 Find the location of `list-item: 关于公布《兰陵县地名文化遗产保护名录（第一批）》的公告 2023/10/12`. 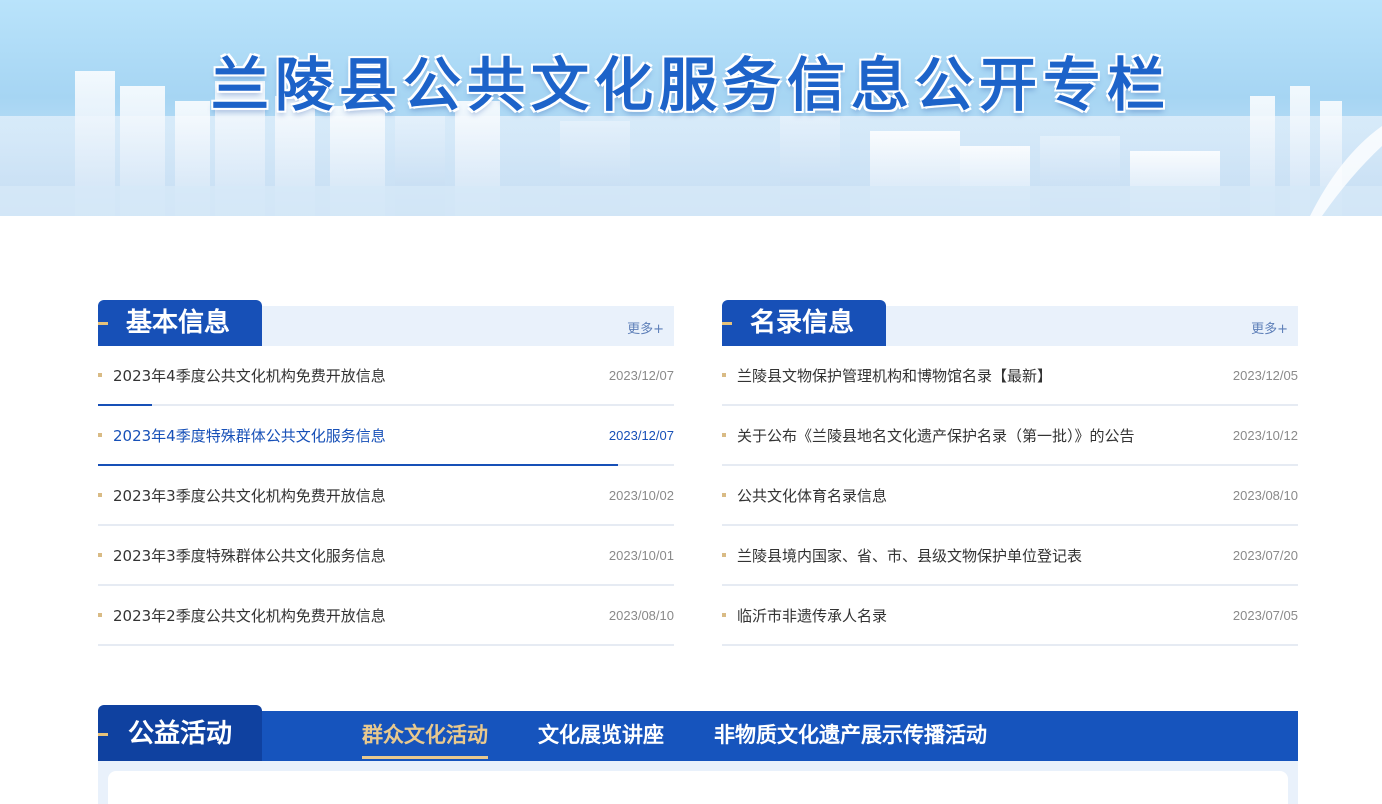

list-item: 关于公布《兰陵县地名文化遗产保护名录（第一批）》的公告 2023/10/12 is located at coordinates (1010, 436).